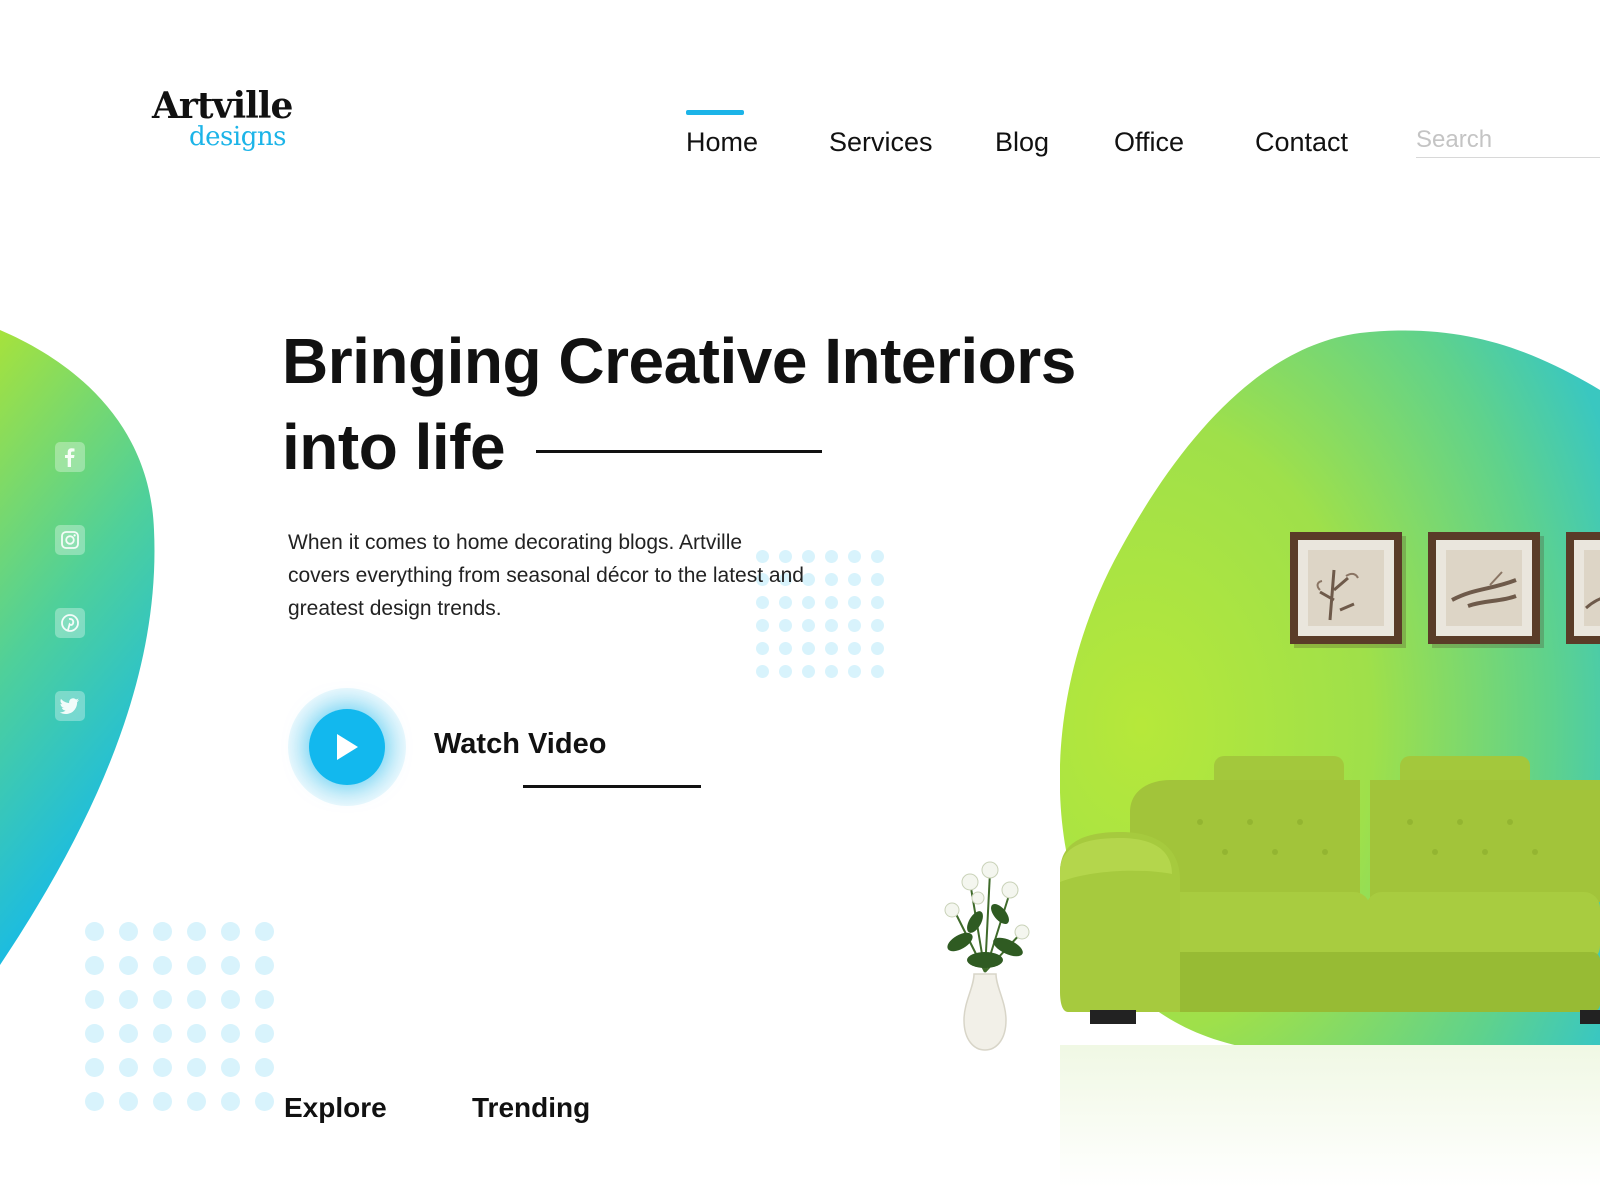  What do you see at coordinates (1301, 142) in the screenshot?
I see `nav-contact: Contact` at bounding box center [1301, 142].